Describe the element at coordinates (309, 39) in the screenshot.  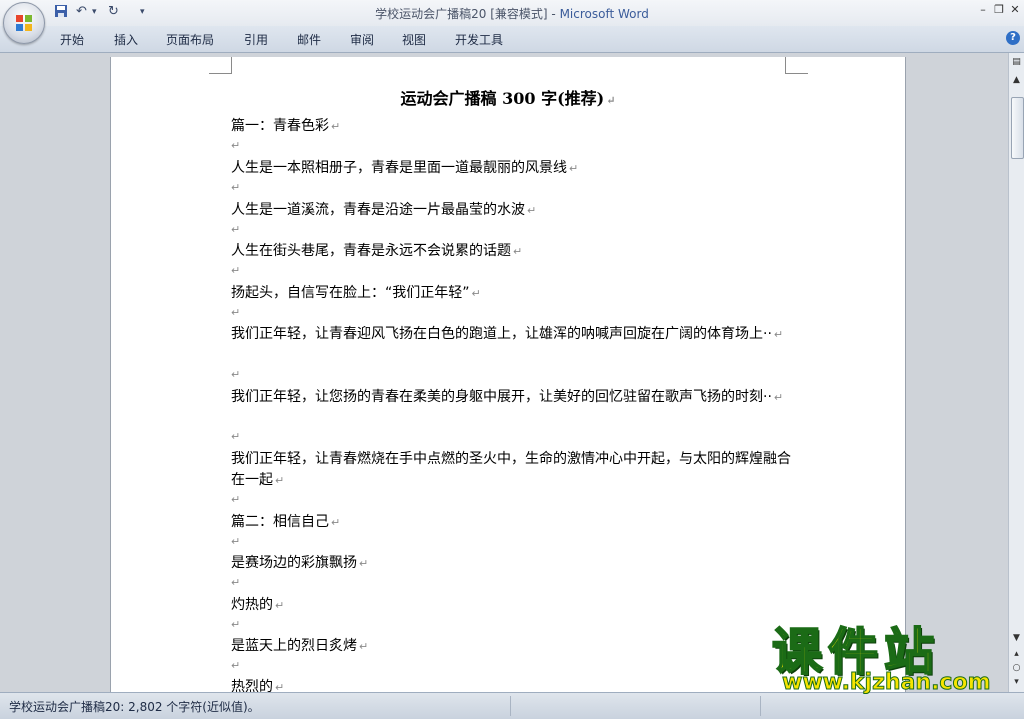
I see `tab-mailings: 邮件` at that location.